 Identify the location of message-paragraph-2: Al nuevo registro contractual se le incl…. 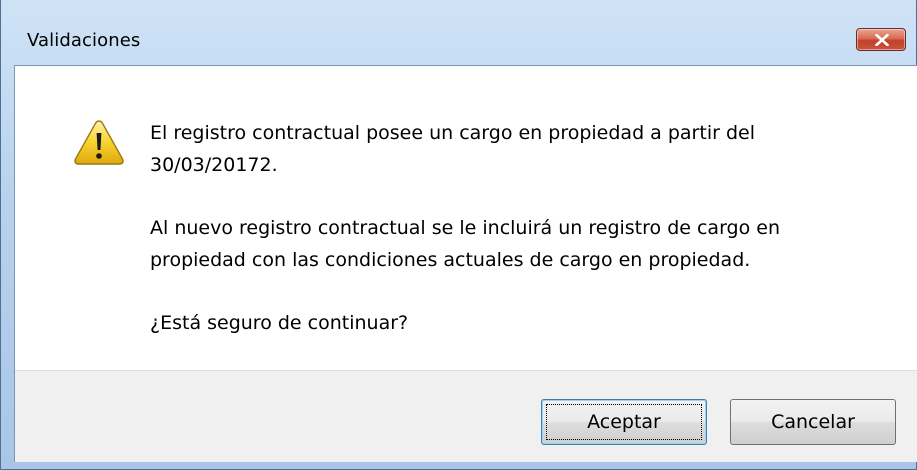
(515, 244).